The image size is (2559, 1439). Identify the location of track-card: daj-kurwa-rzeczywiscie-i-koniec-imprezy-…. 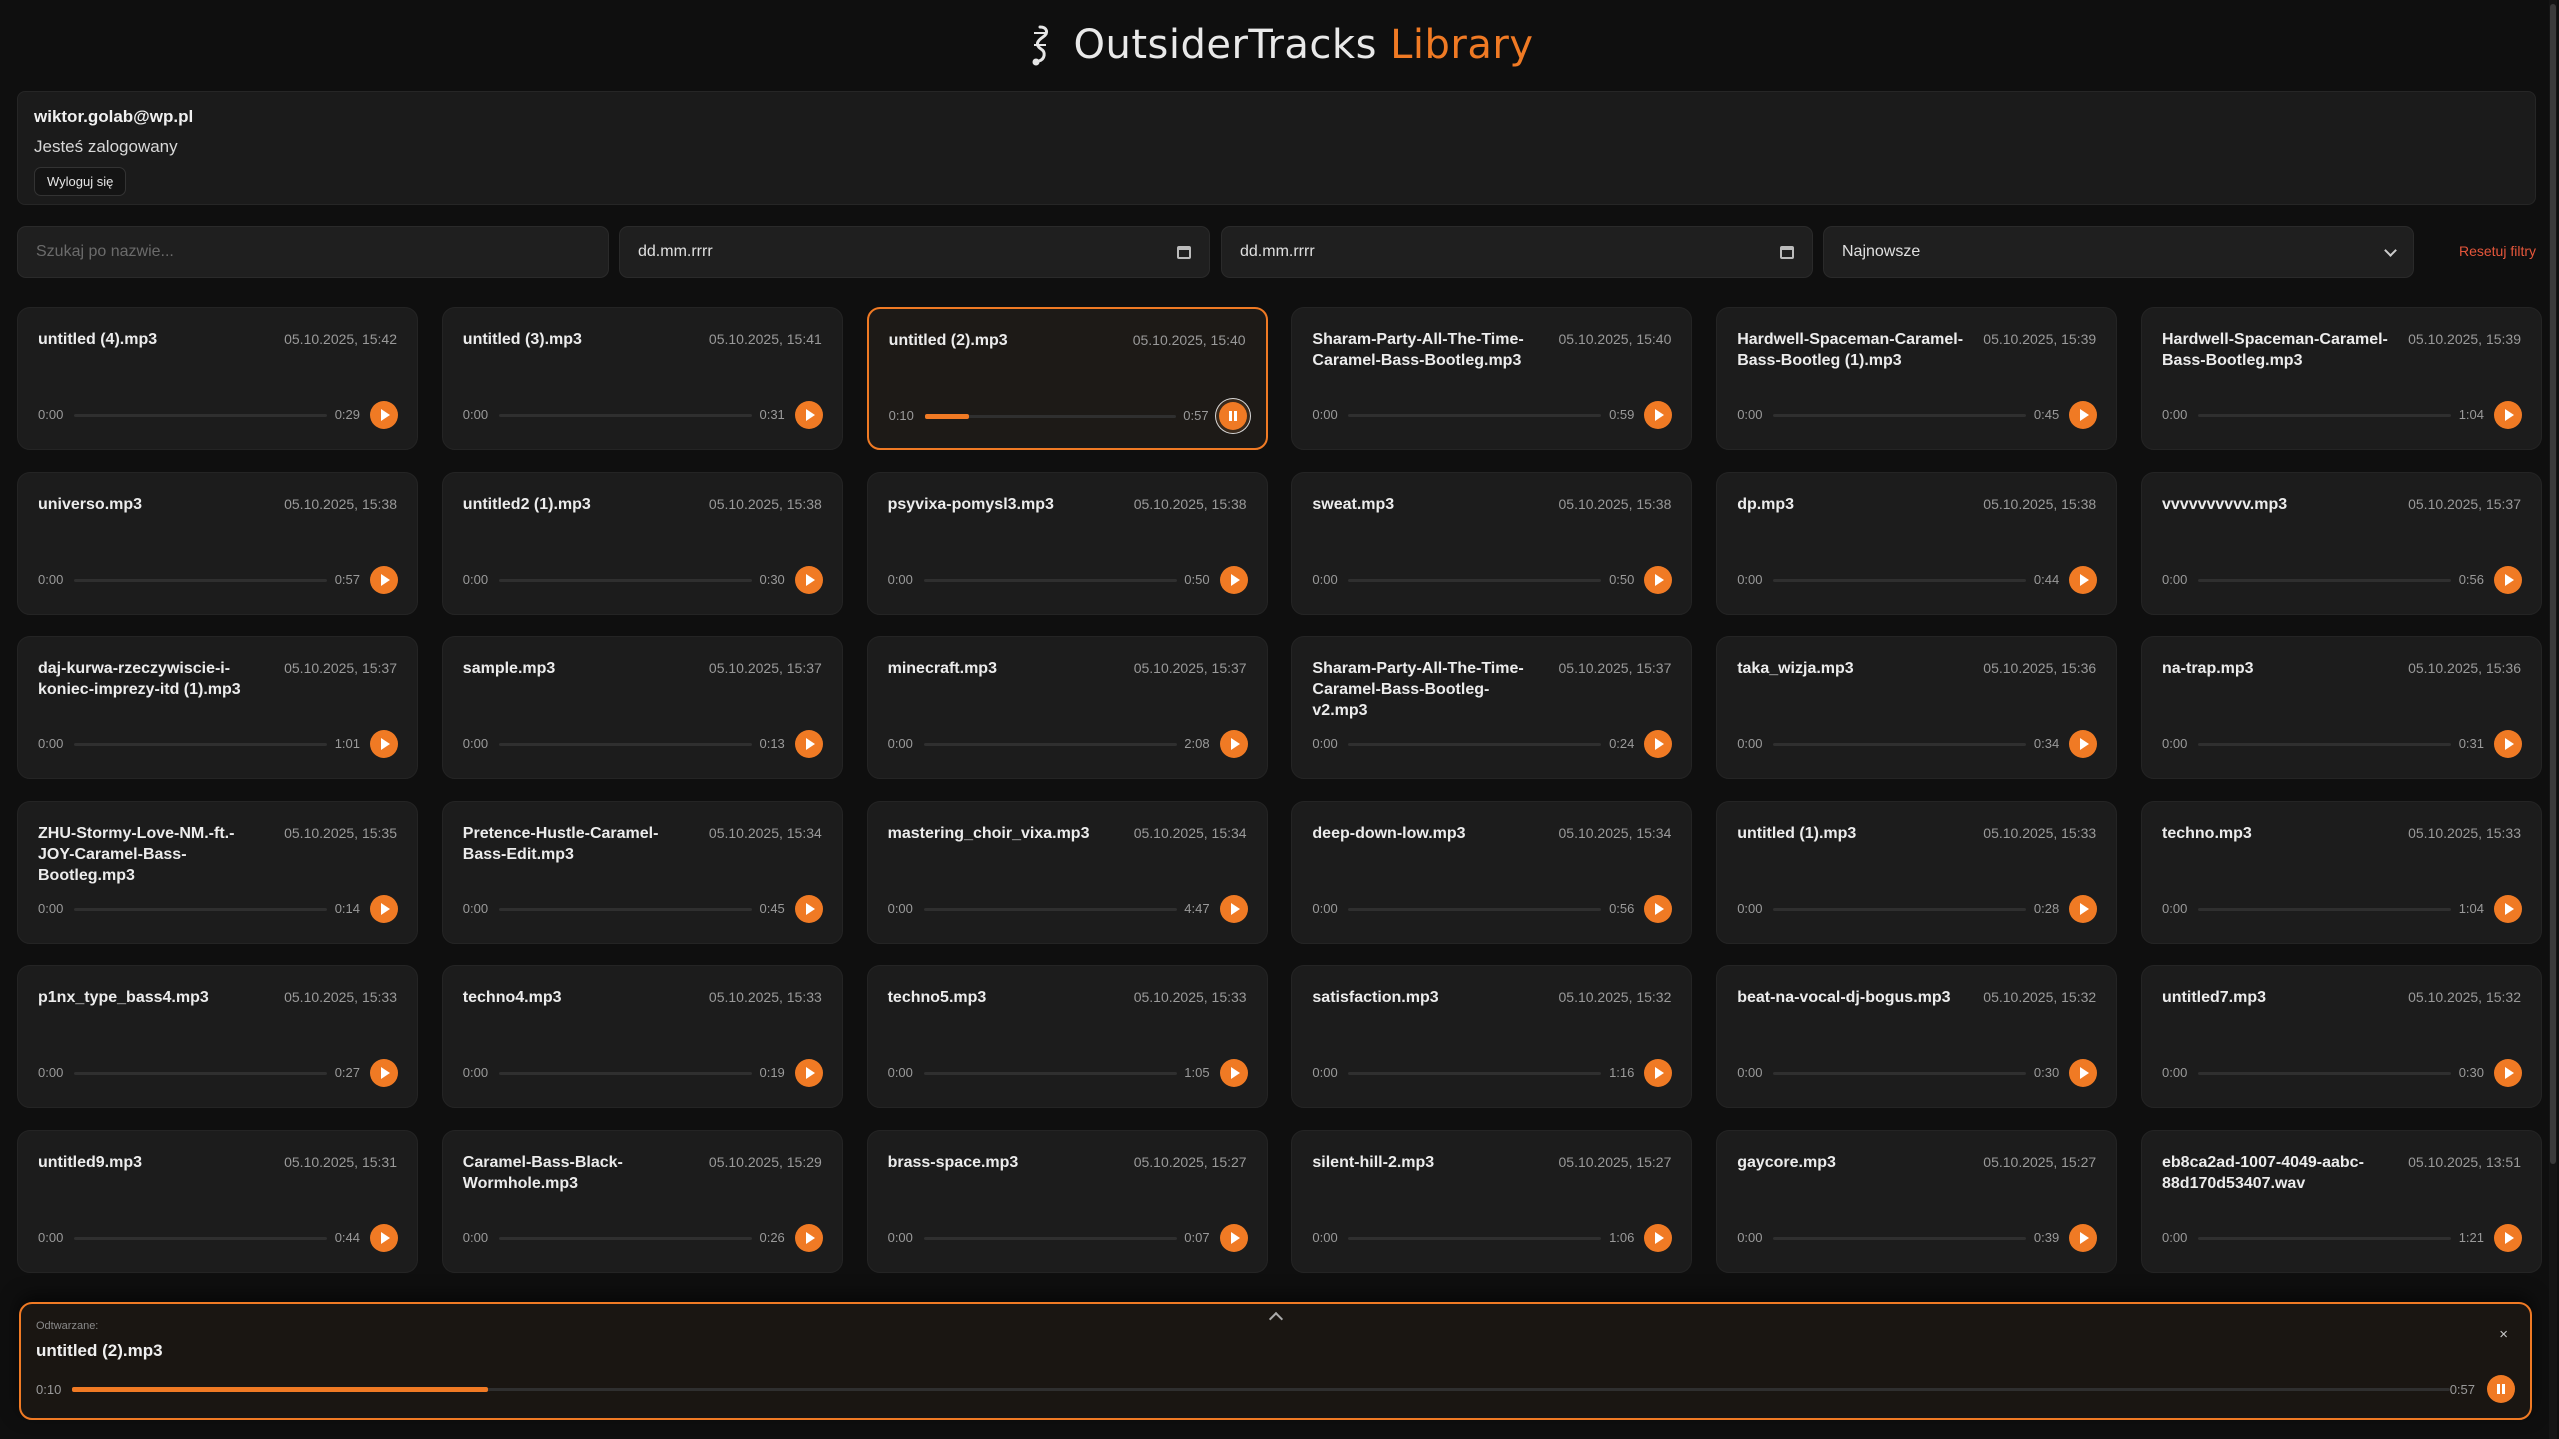
(217, 708).